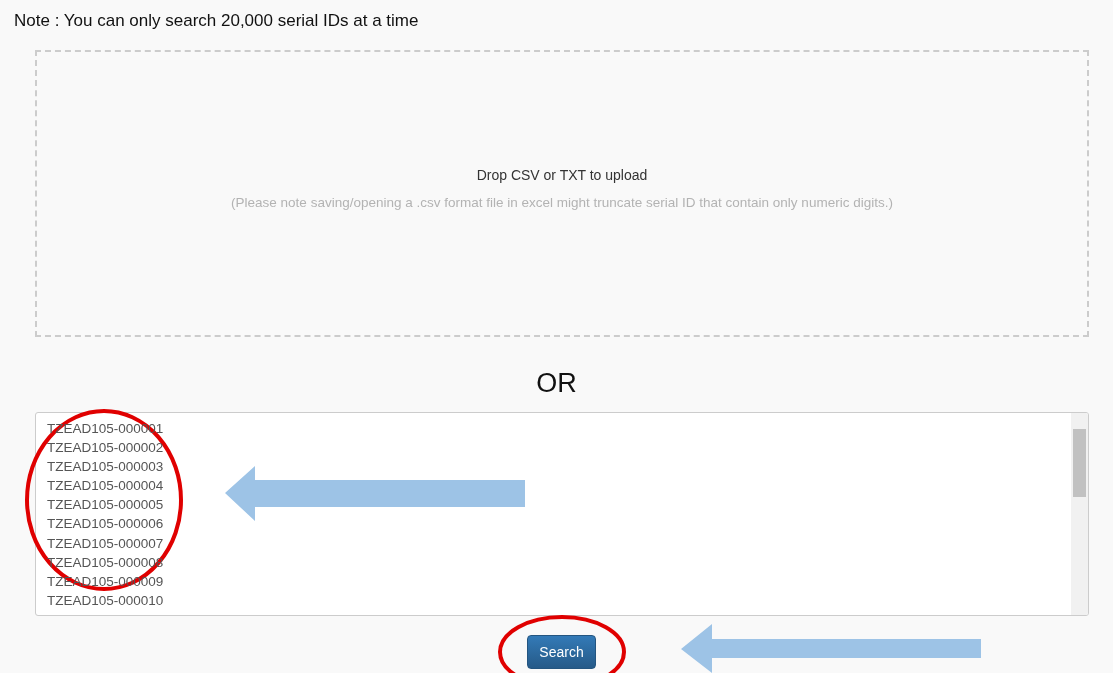  I want to click on serial-id: TZEAD105-000004, so click(105, 486).